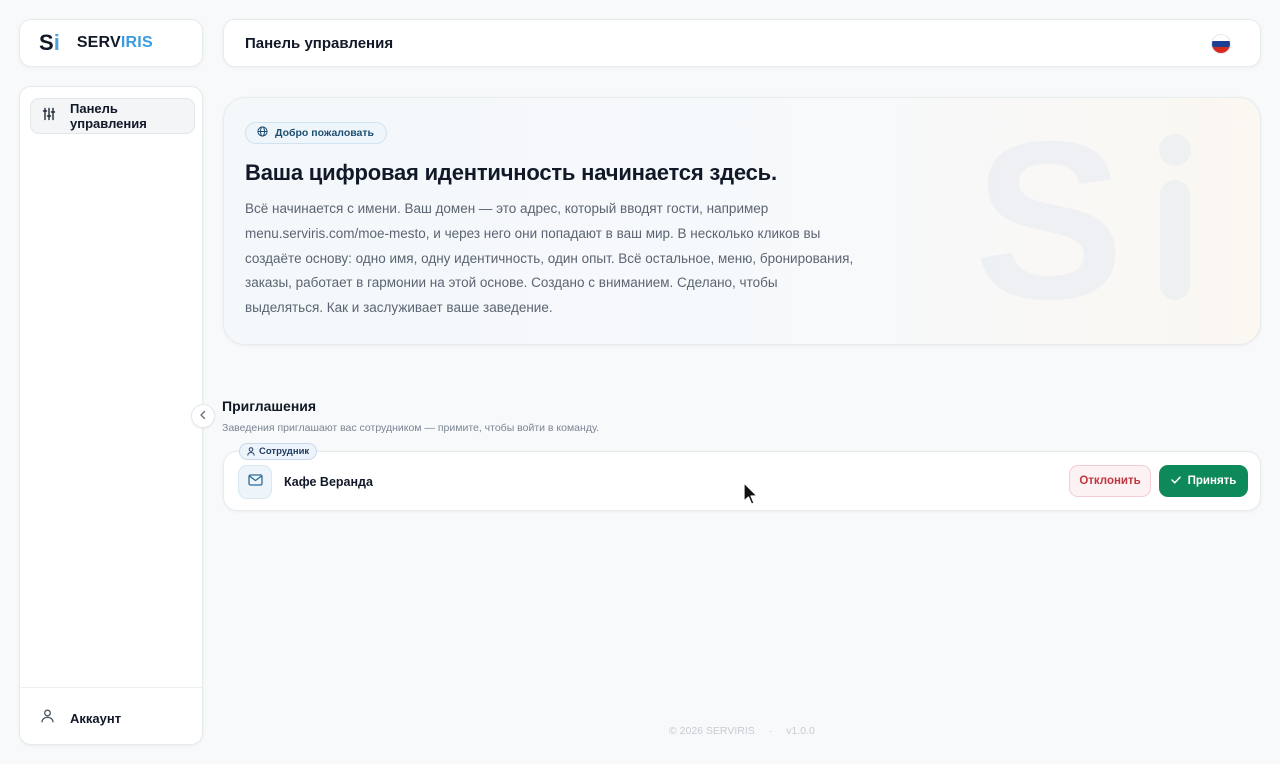  I want to click on role-badge: Сотрудник, so click(278, 452).